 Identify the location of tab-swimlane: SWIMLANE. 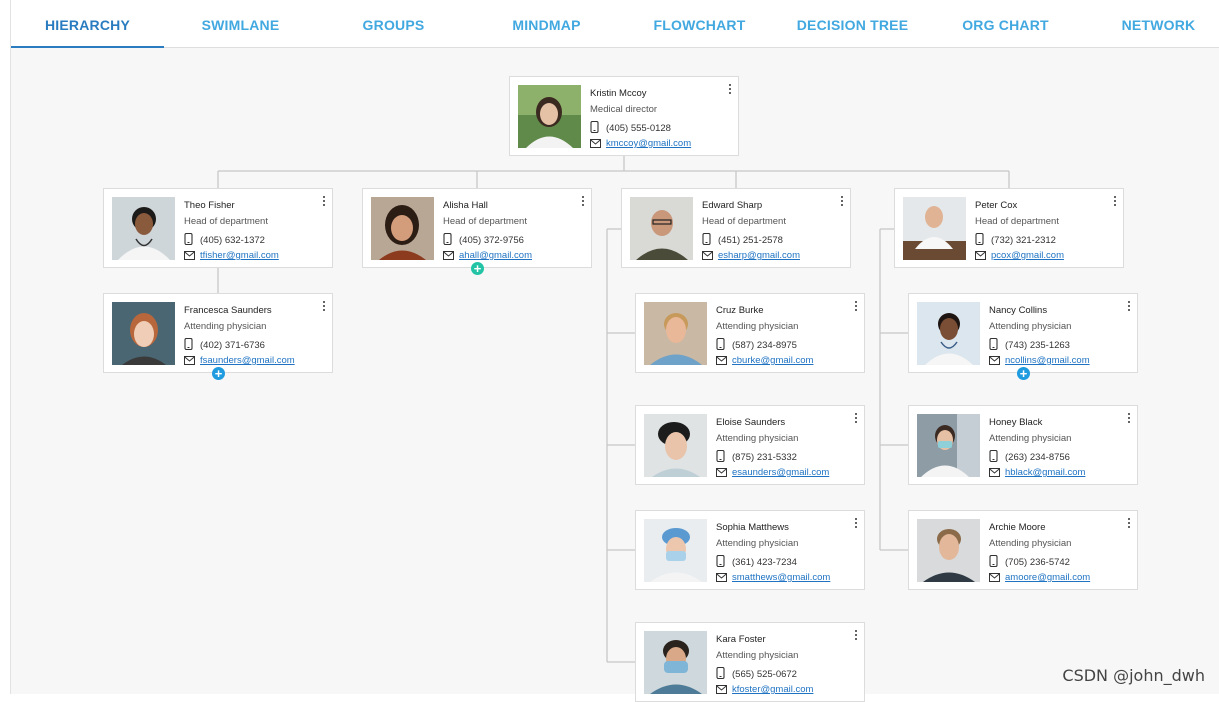
(240, 23).